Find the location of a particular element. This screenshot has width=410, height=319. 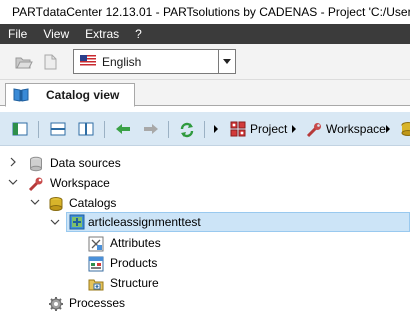

tree-node-label: articleassignmenttest is located at coordinates (144, 222).